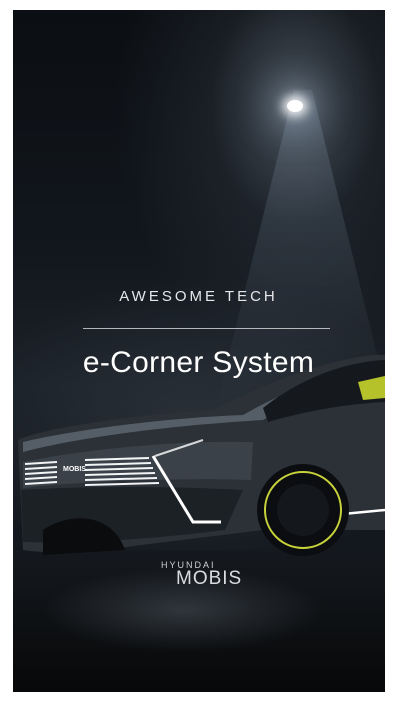 This screenshot has width=397, height=702. What do you see at coordinates (74, 469) in the screenshot?
I see `grille-badge: MOBIS` at bounding box center [74, 469].